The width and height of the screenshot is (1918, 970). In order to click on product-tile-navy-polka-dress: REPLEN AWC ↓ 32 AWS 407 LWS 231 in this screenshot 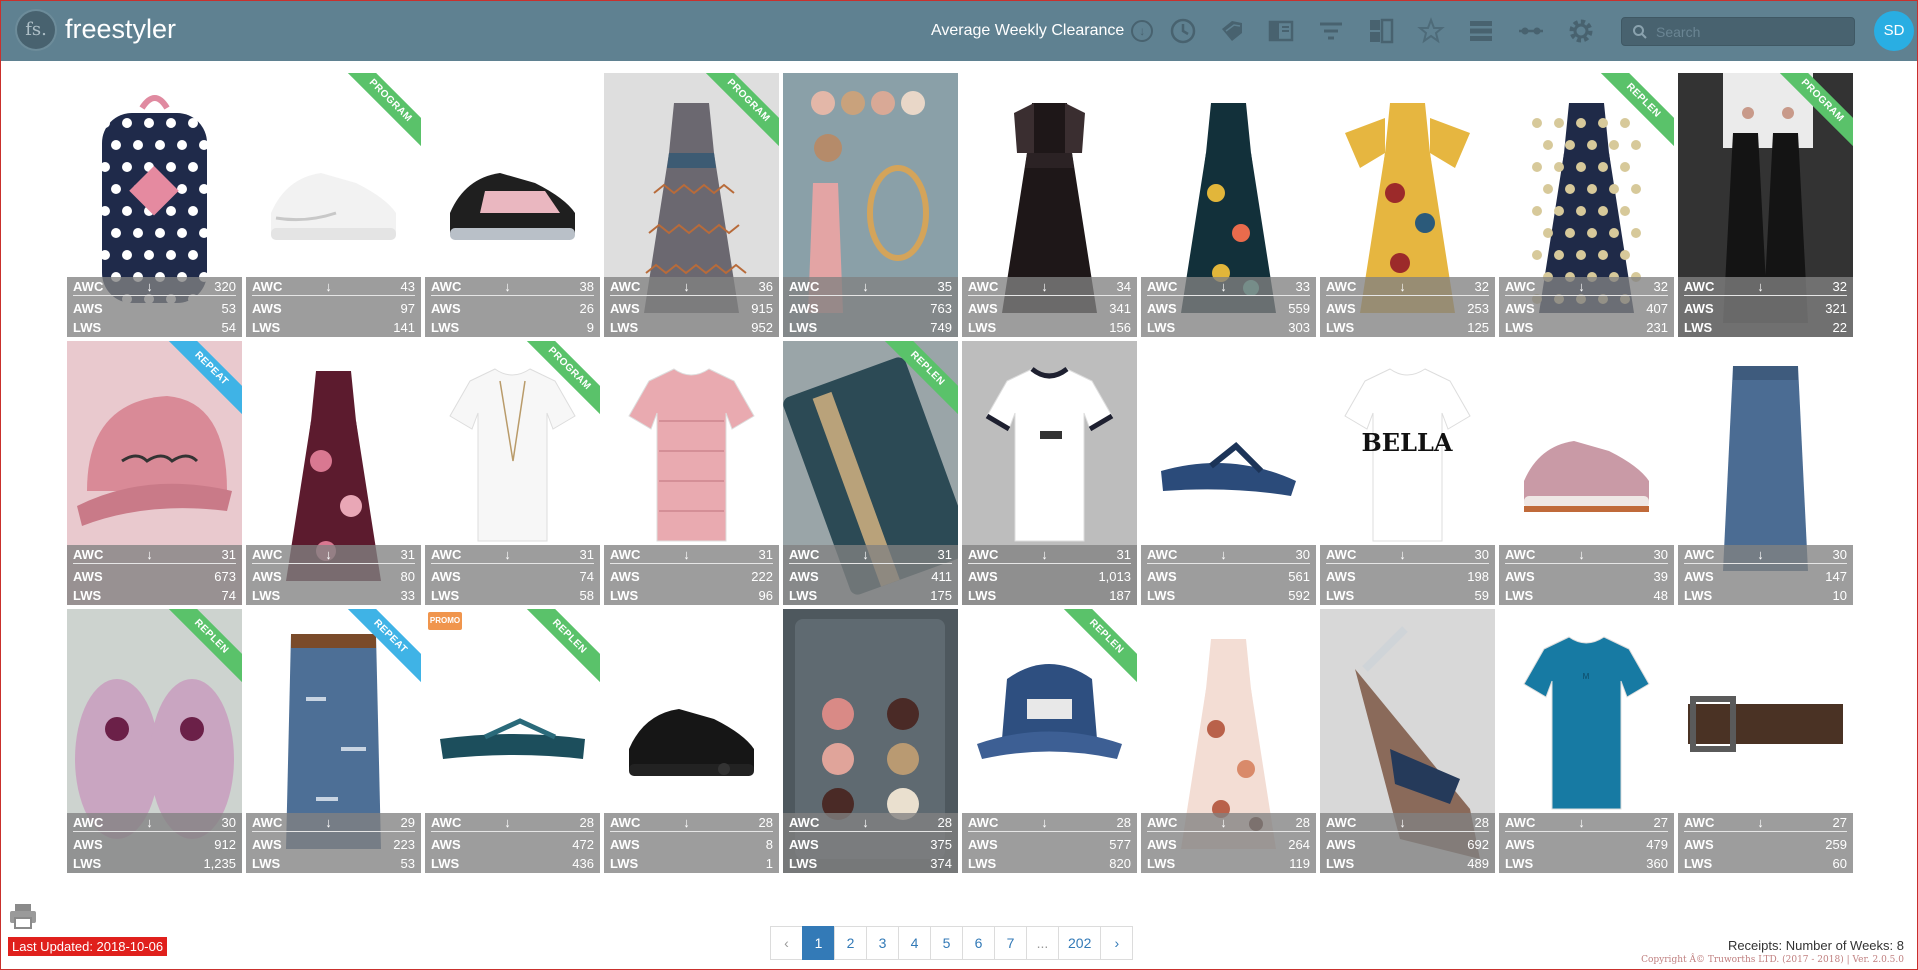, I will do `click(1586, 205)`.